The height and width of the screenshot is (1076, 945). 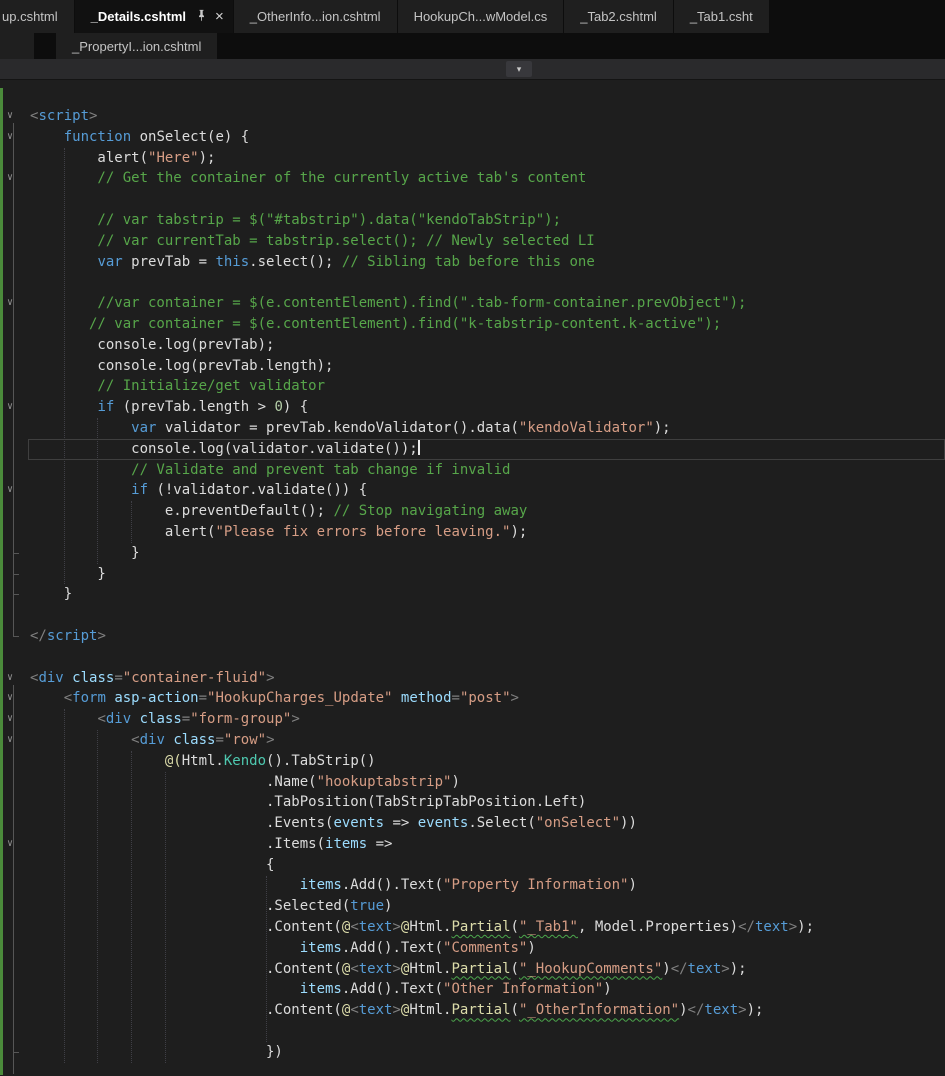 I want to click on code-line: console.log(prevTab);, so click(x=472, y=345).